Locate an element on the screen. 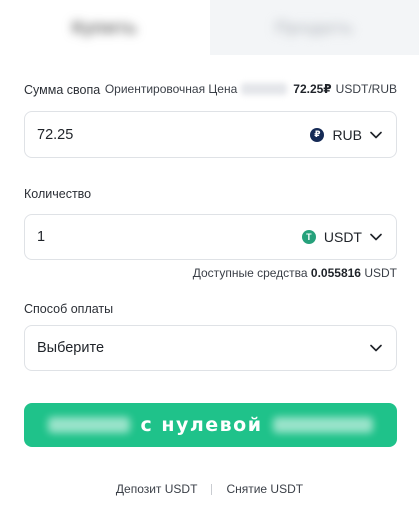 Image resolution: width=419 pixels, height=515 pixels. currency-select-rub: ₽ RUB is located at coordinates (346, 135).